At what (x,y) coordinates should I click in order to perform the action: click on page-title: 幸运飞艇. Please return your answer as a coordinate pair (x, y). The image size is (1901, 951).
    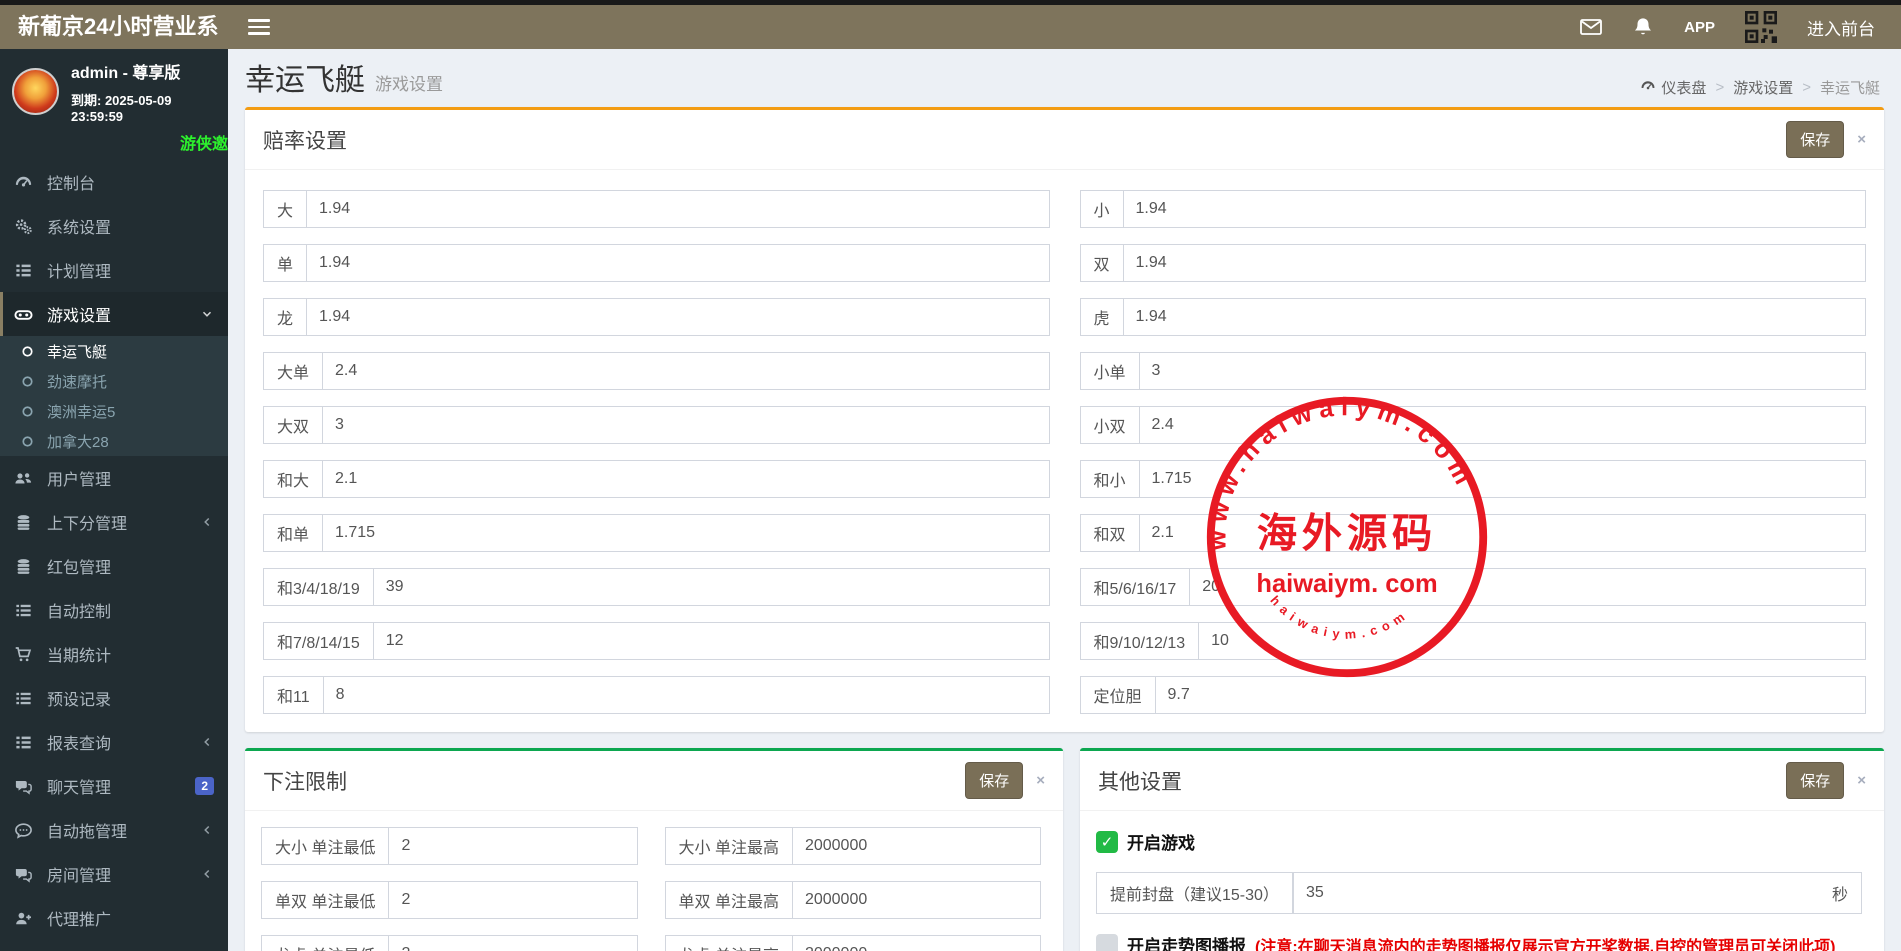
    Looking at the image, I should click on (305, 80).